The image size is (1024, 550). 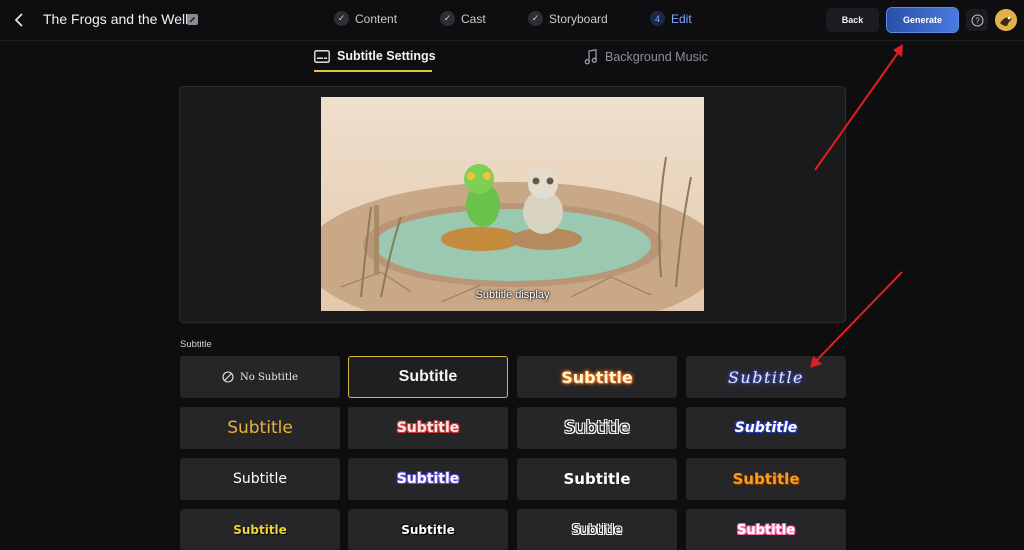 I want to click on annotation-arrows, so click(x=856, y=206).